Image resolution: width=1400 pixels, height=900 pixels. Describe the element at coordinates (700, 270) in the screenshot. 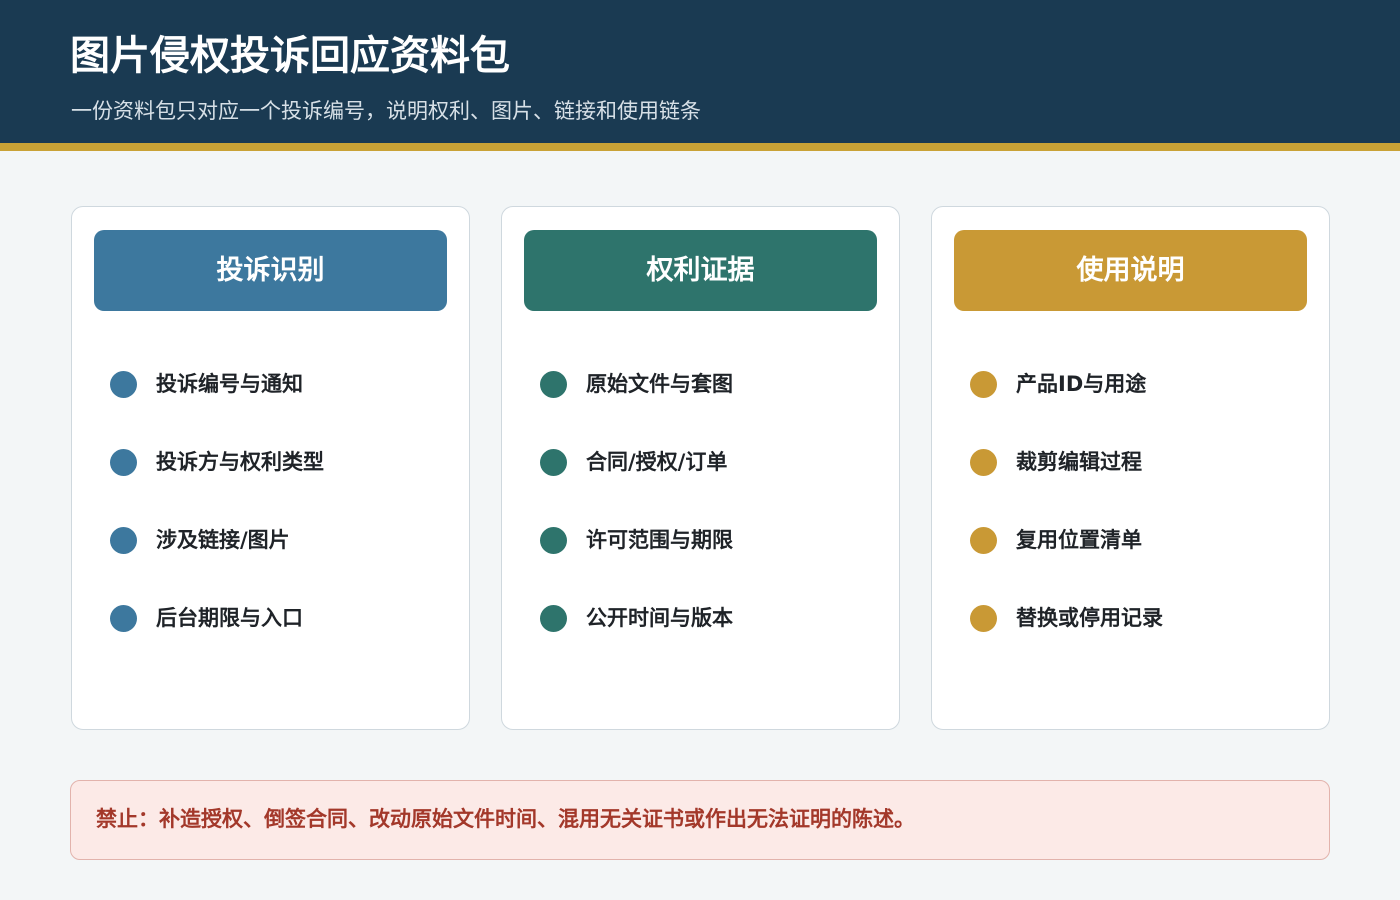

I see `card-title: 权利证据` at that location.